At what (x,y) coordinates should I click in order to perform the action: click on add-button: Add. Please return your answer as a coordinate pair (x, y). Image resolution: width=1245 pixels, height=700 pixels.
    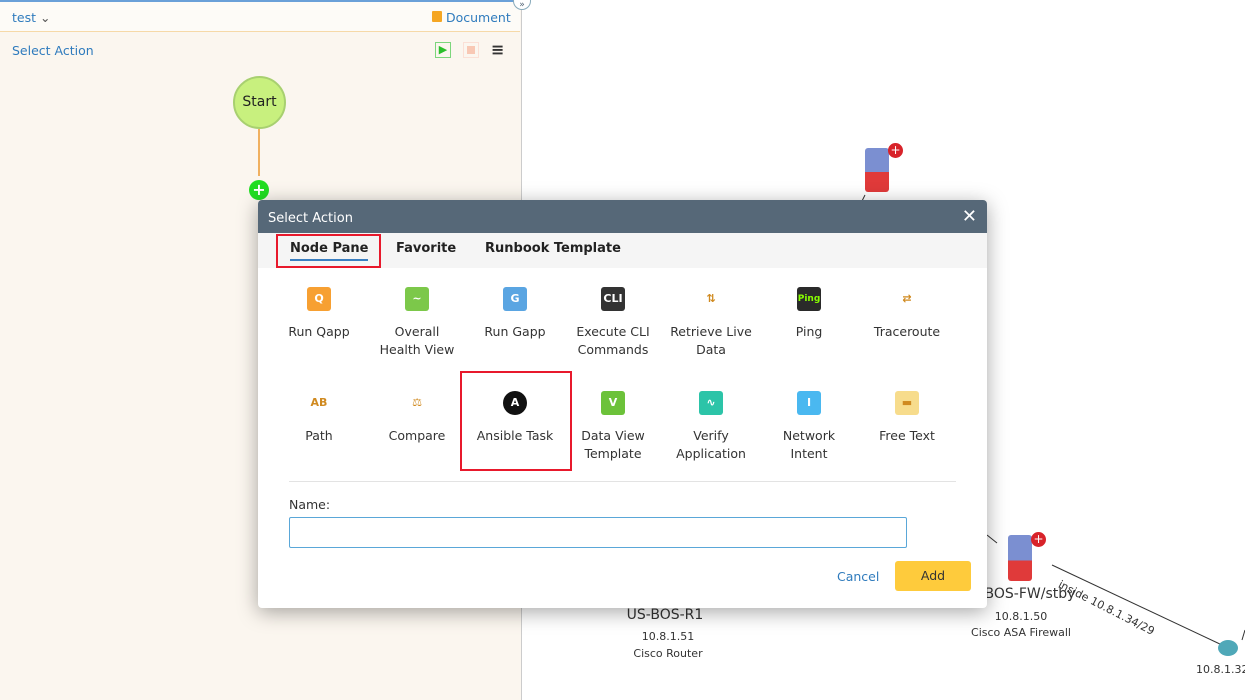
    Looking at the image, I should click on (933, 576).